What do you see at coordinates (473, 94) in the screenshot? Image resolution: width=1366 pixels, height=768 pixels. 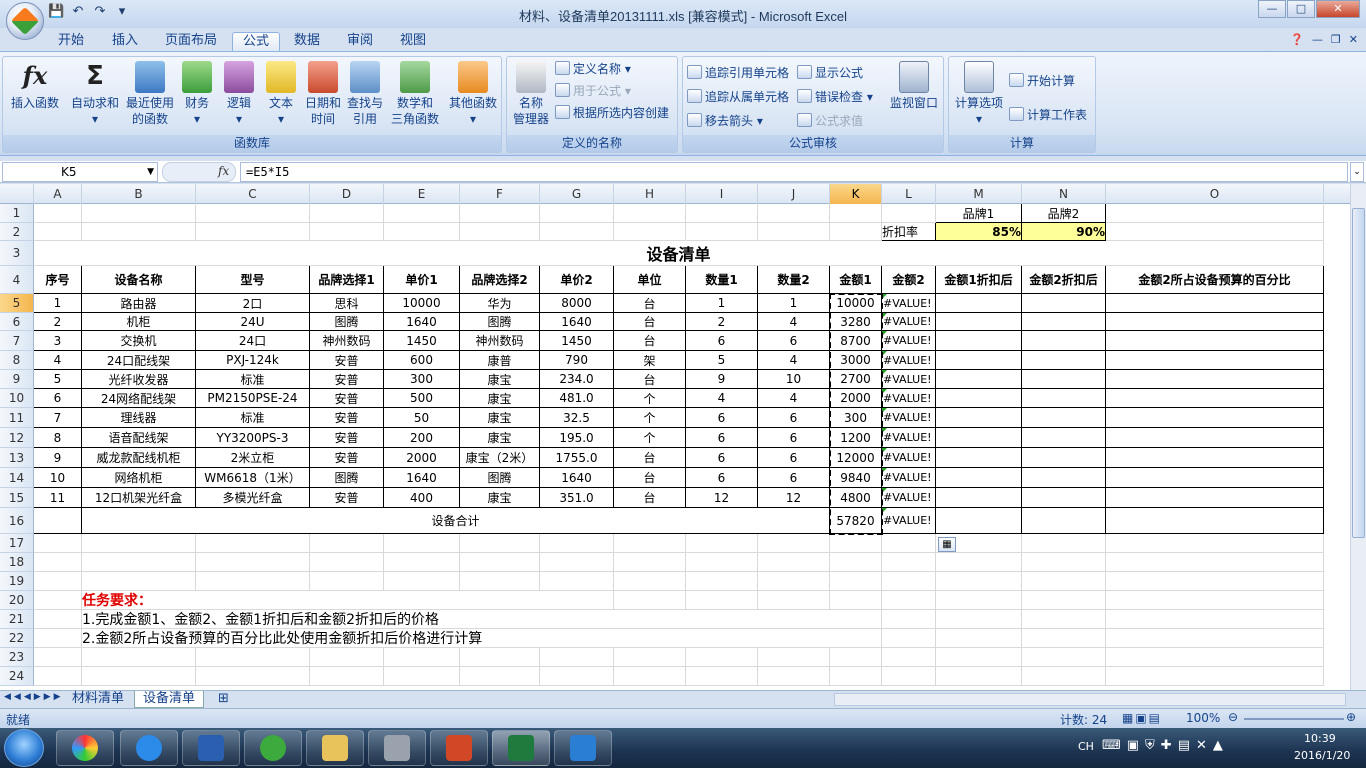 I see `more-functions-button: 其他函数 ▾` at bounding box center [473, 94].